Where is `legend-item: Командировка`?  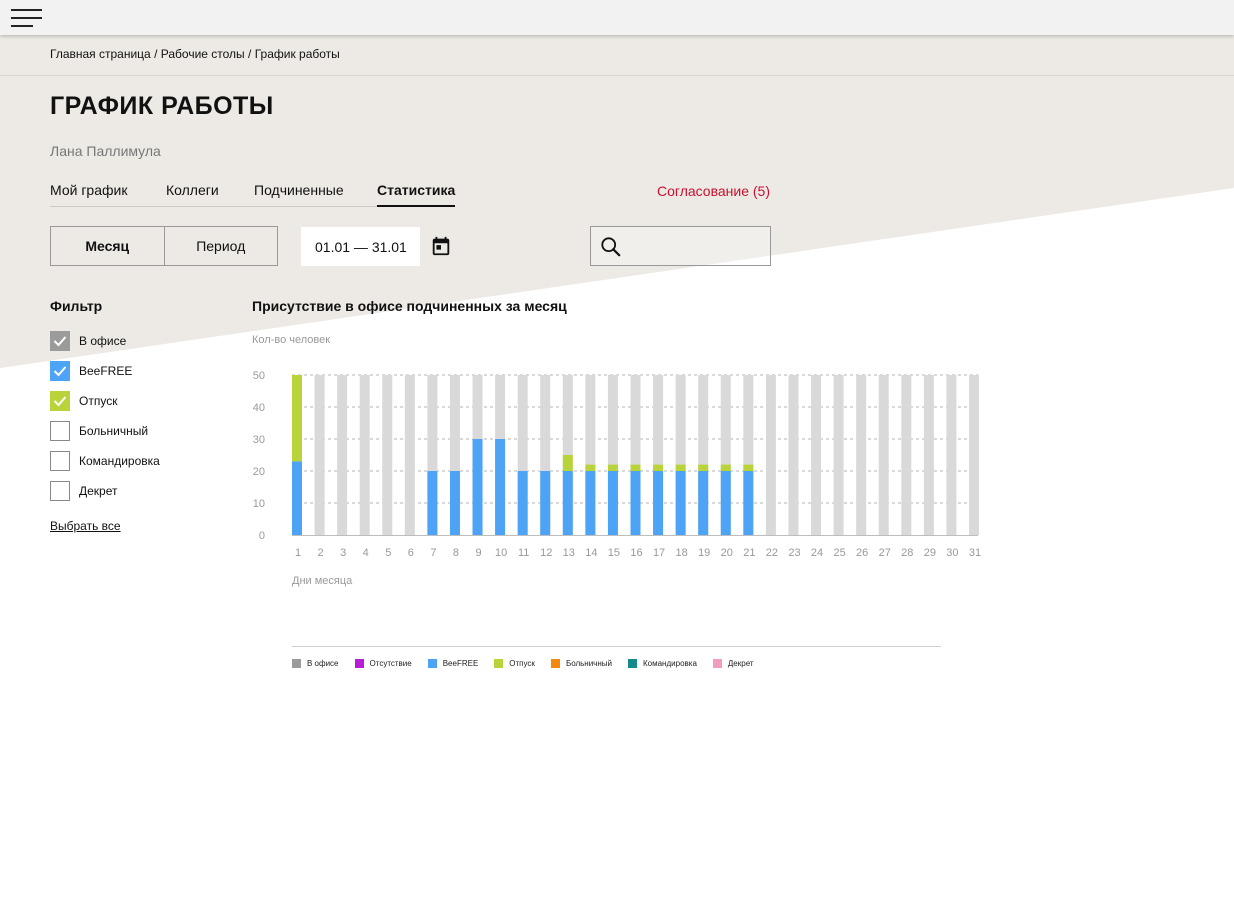
legend-item: Командировка is located at coordinates (662, 663).